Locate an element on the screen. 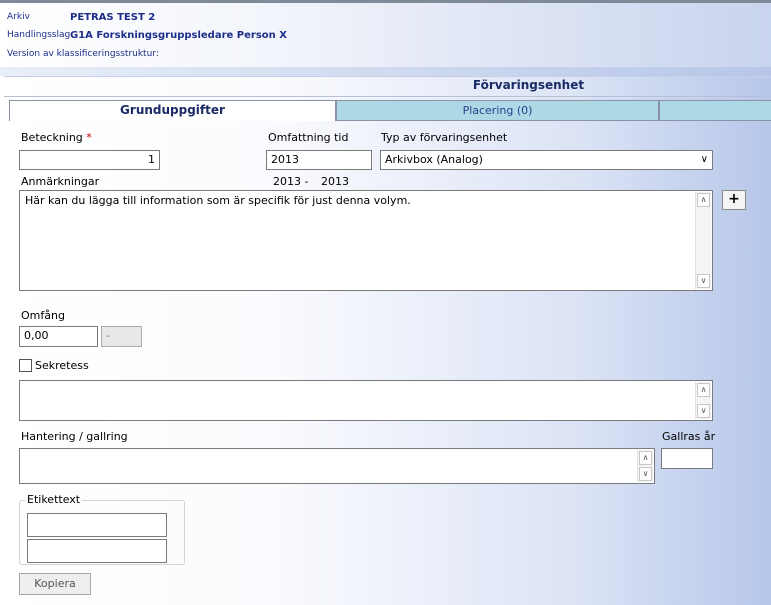 The height and width of the screenshot is (605, 771). etikettext-line1-input is located at coordinates (97, 525).